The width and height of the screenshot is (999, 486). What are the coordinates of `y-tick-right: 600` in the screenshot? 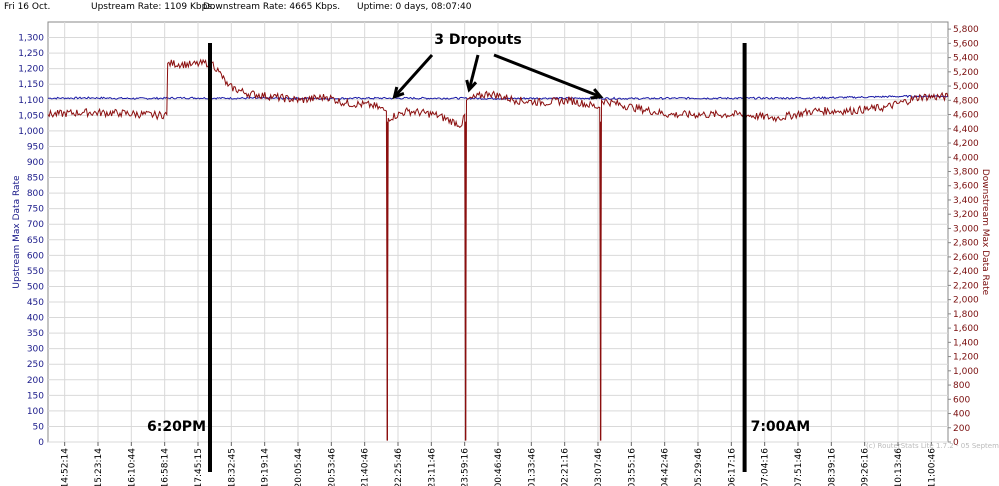 It's located at (961, 400).